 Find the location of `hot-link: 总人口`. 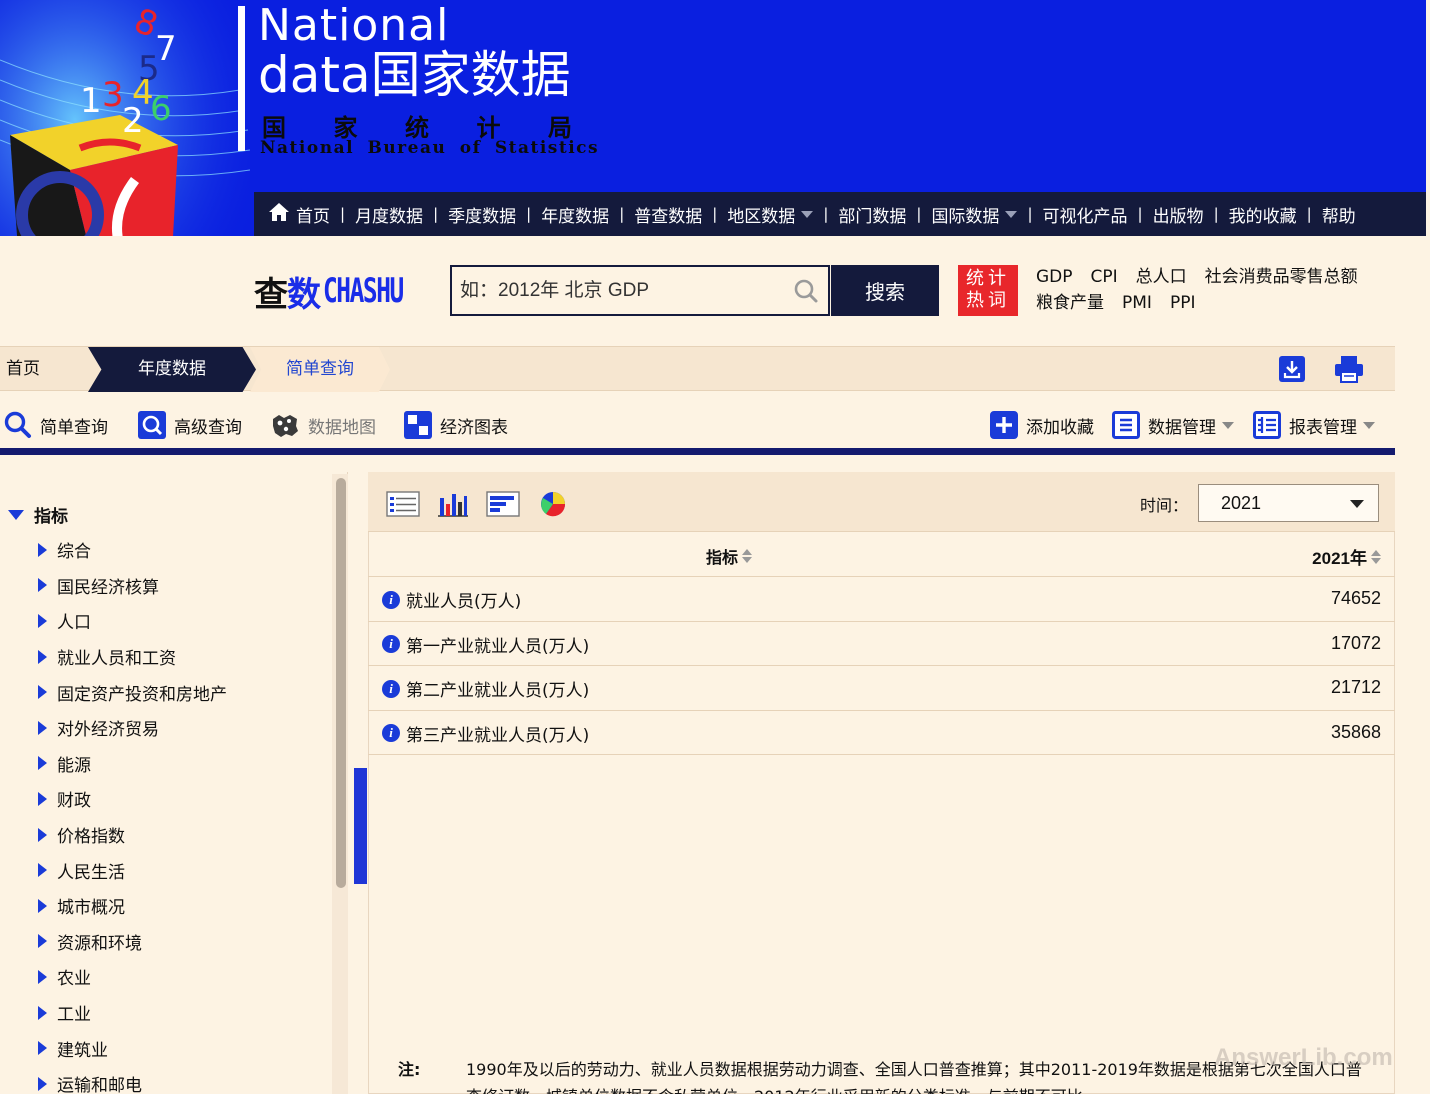

hot-link: 总人口 is located at coordinates (1161, 277).